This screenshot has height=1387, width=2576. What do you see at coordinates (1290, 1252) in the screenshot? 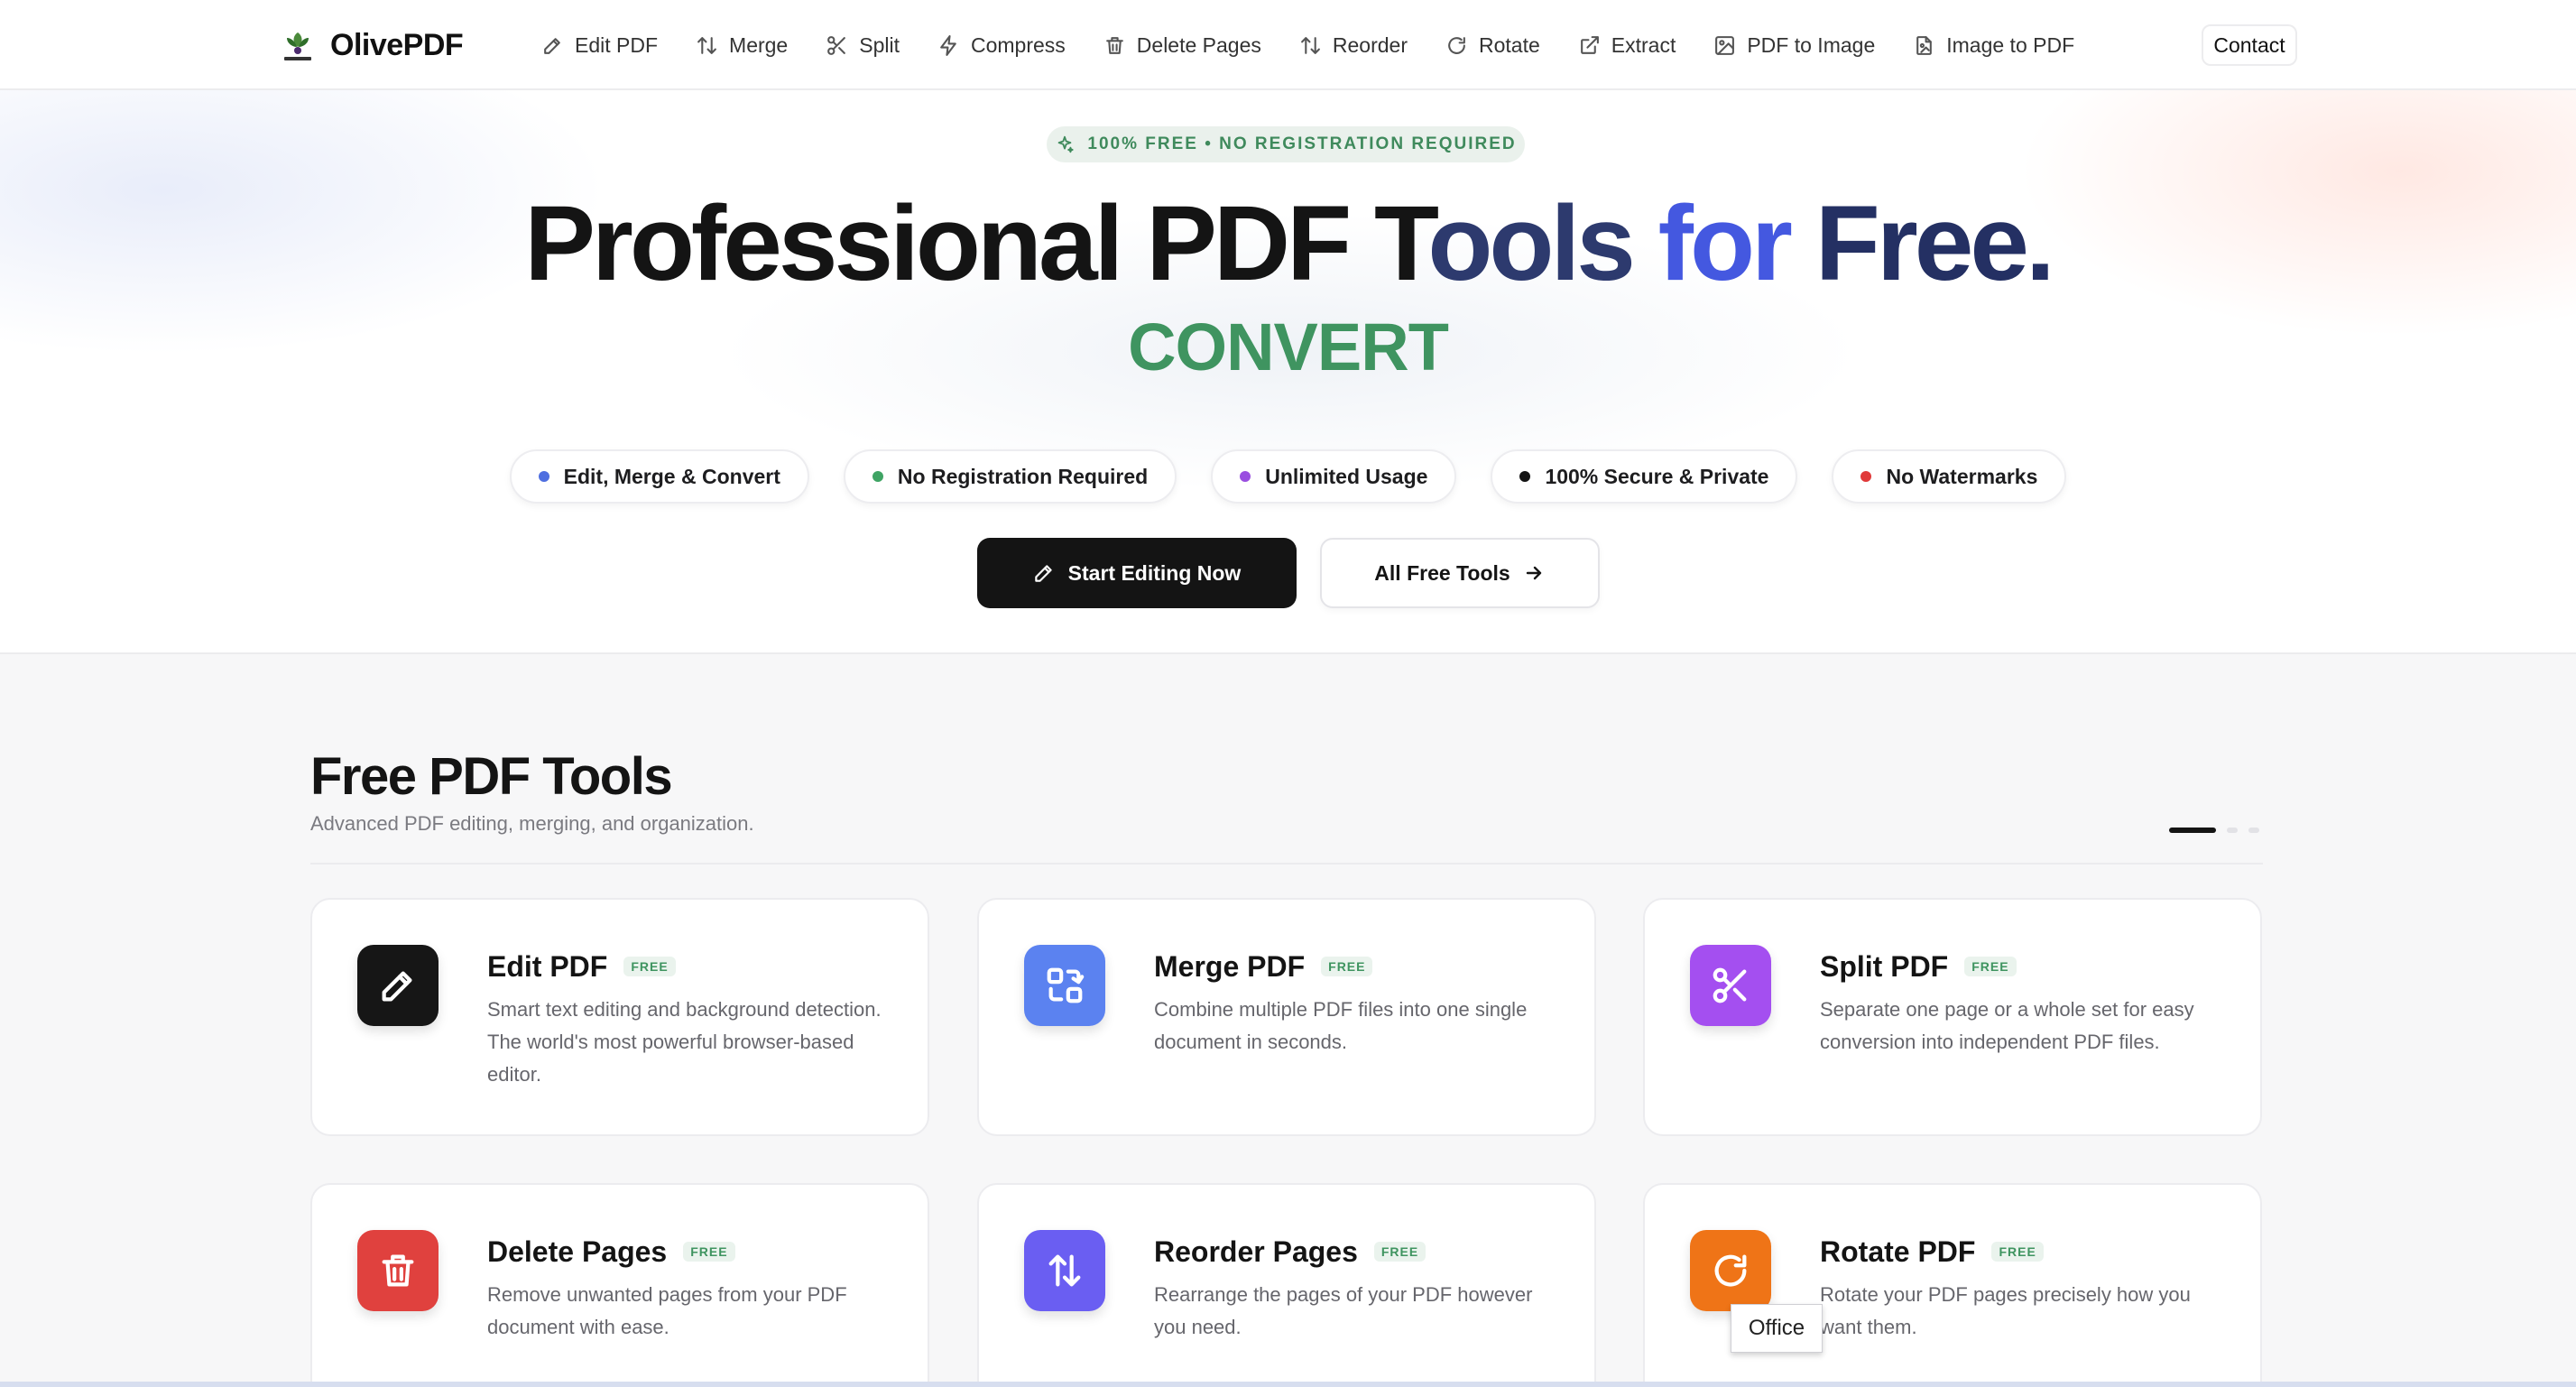
I see `tool-card-head: Reorder Pages FREE` at bounding box center [1290, 1252].